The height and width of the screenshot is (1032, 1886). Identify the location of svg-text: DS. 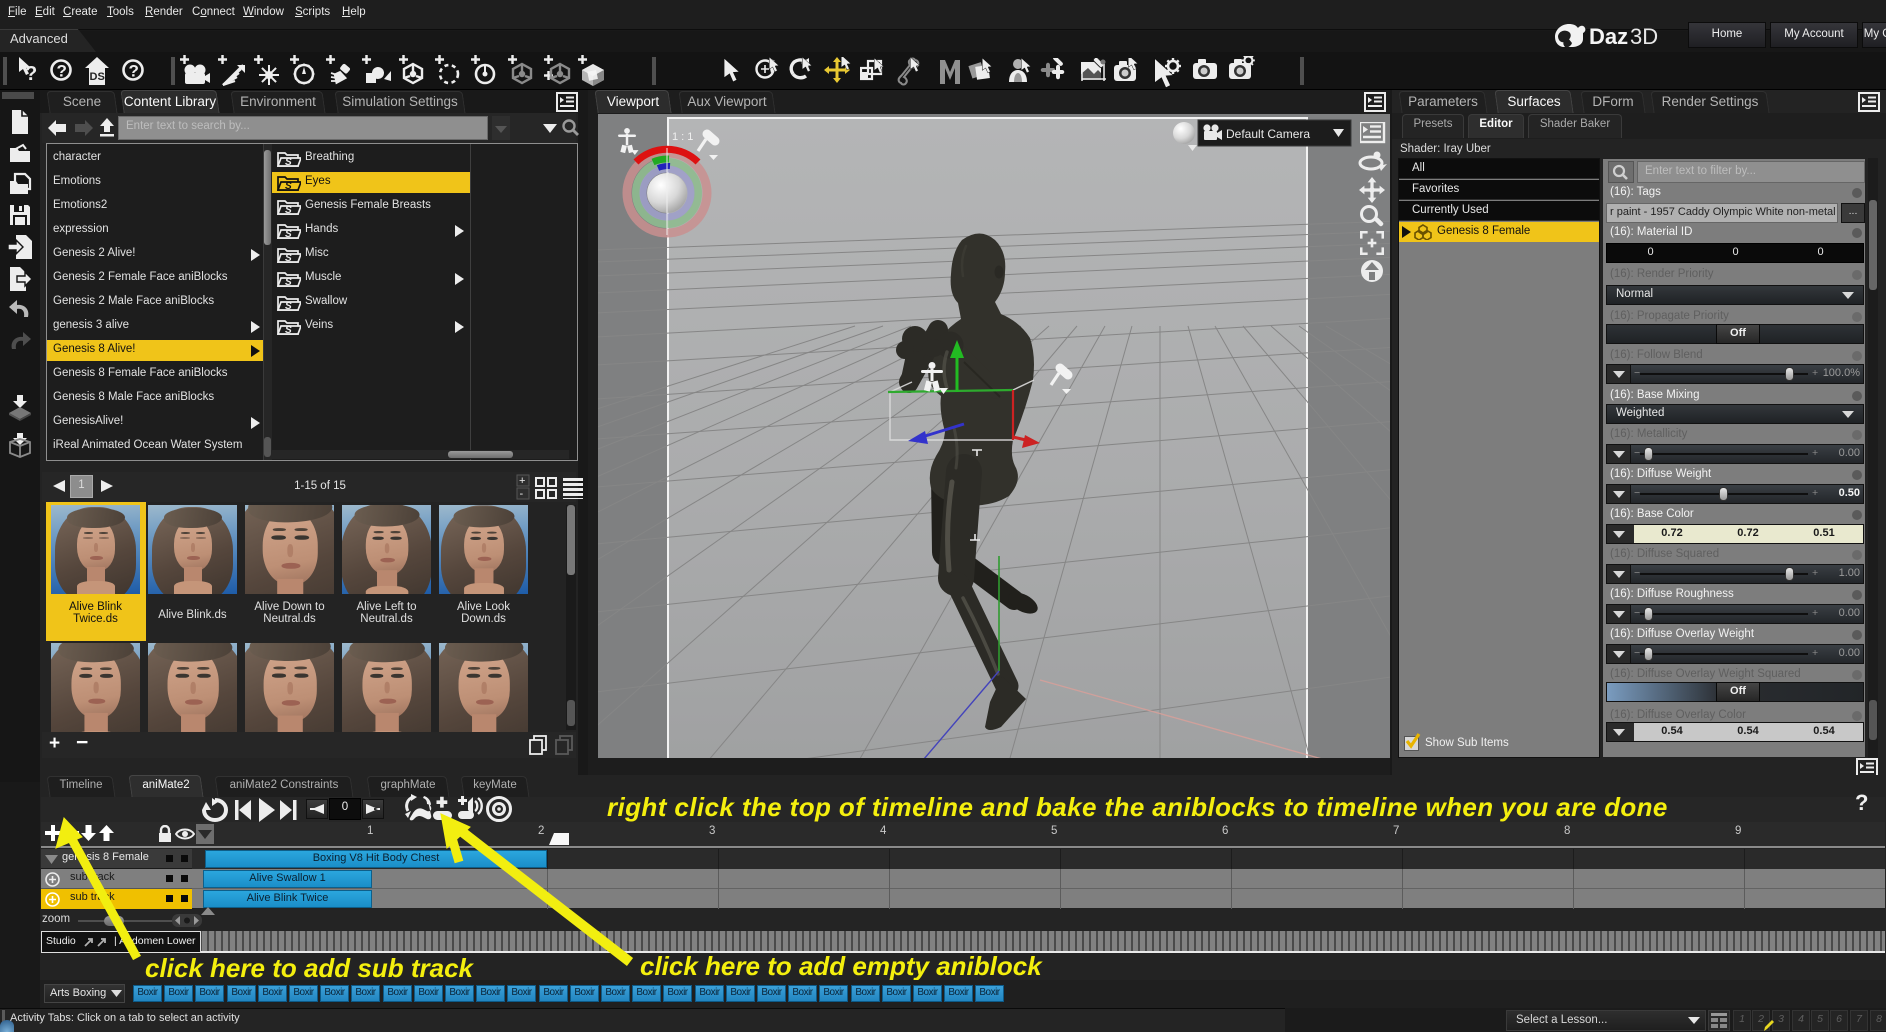
(97, 77).